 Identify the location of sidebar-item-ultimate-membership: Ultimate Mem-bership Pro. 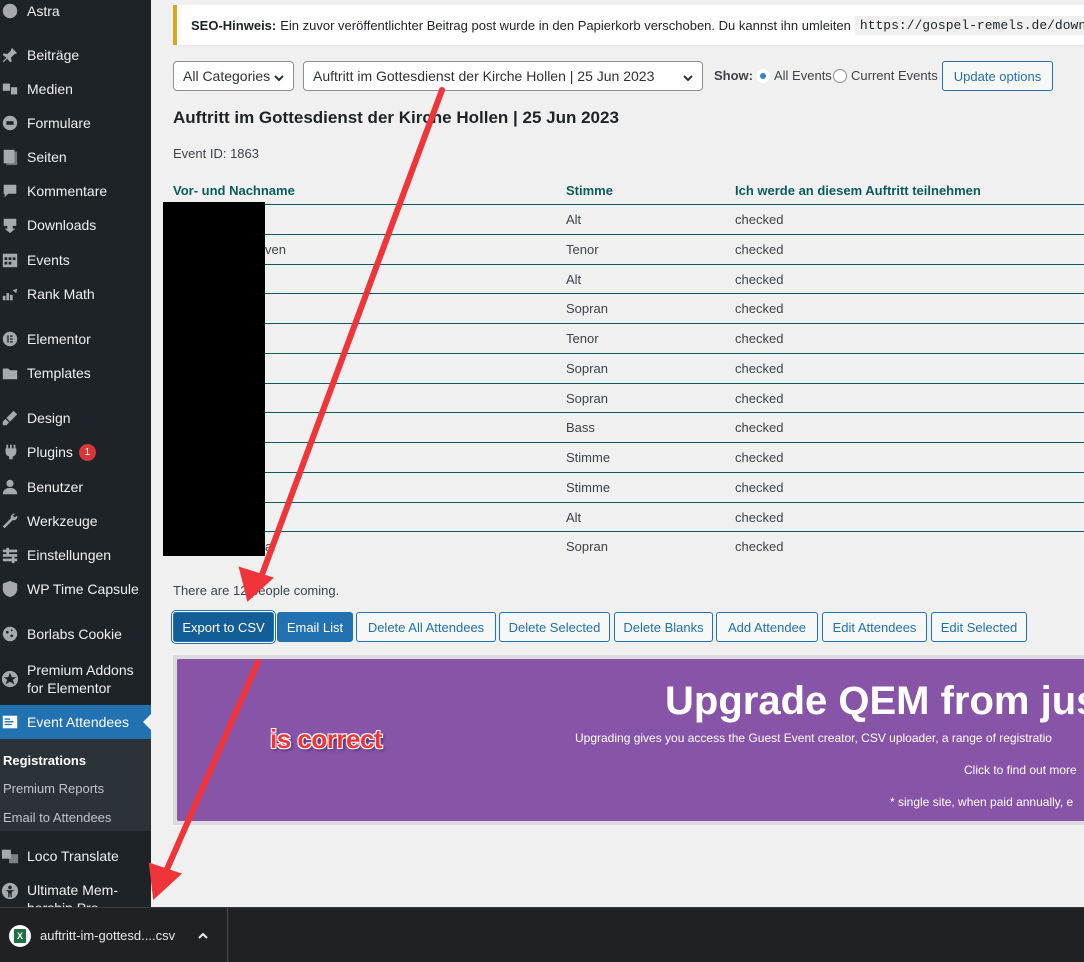
(75, 894).